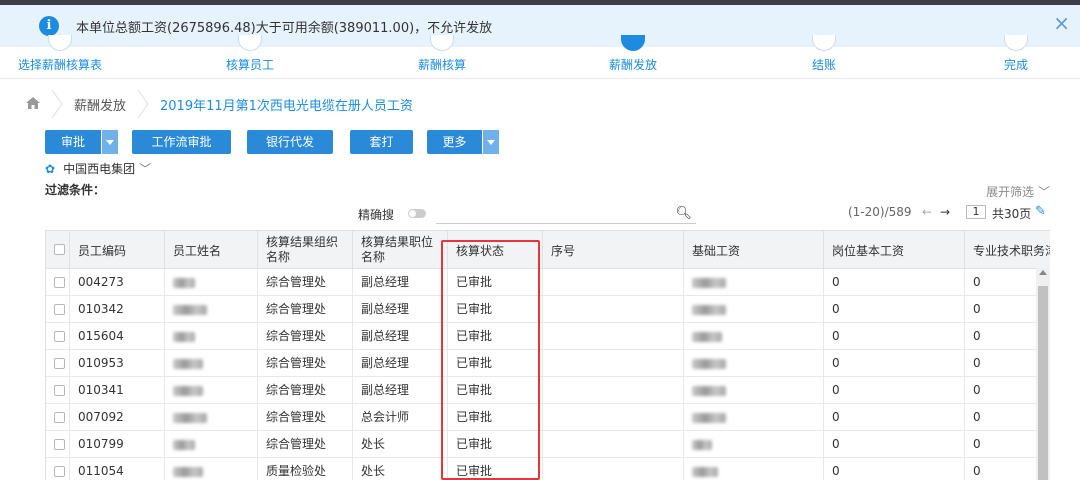  Describe the element at coordinates (566, 215) in the screenshot. I see `search-input: 🔍︎` at that location.